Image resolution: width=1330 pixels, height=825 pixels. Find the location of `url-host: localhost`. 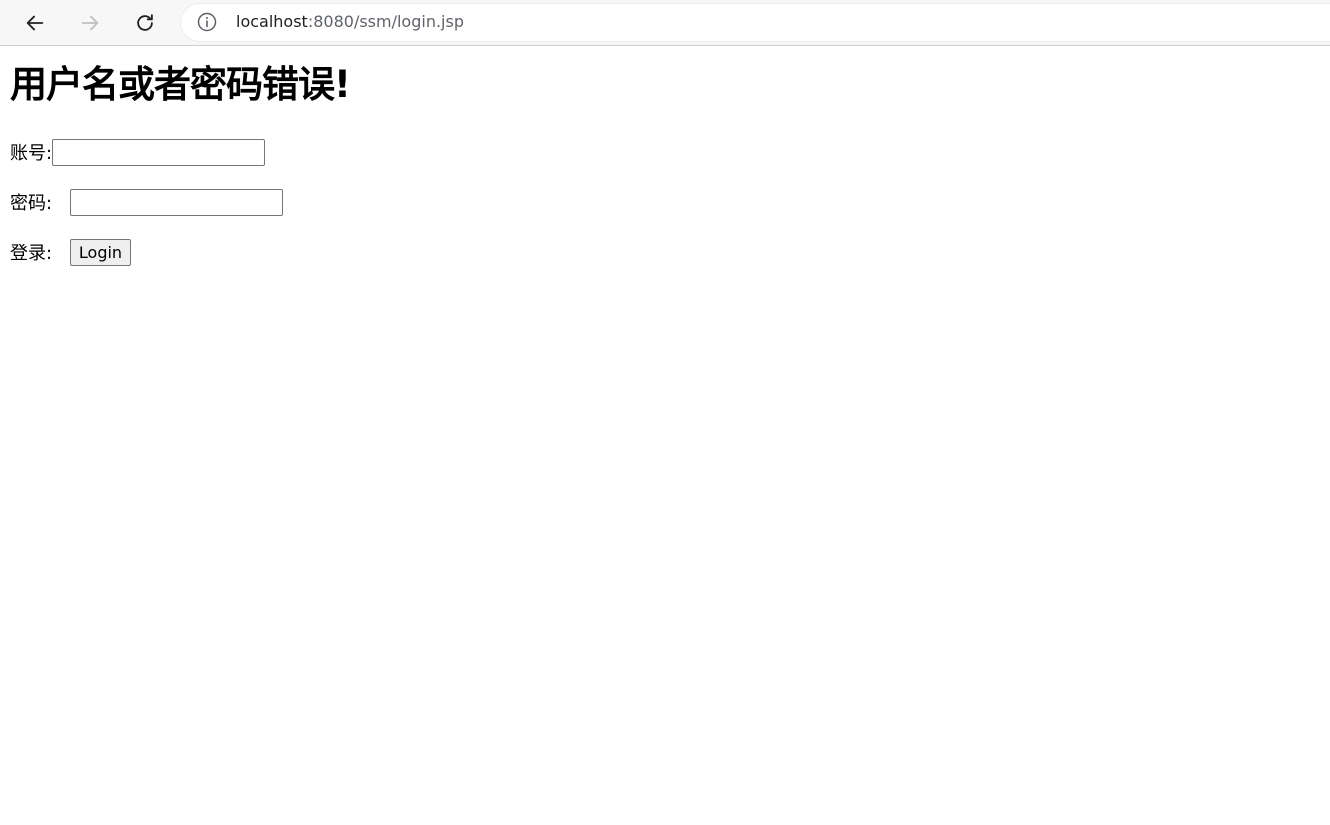

url-host: localhost is located at coordinates (272, 21).